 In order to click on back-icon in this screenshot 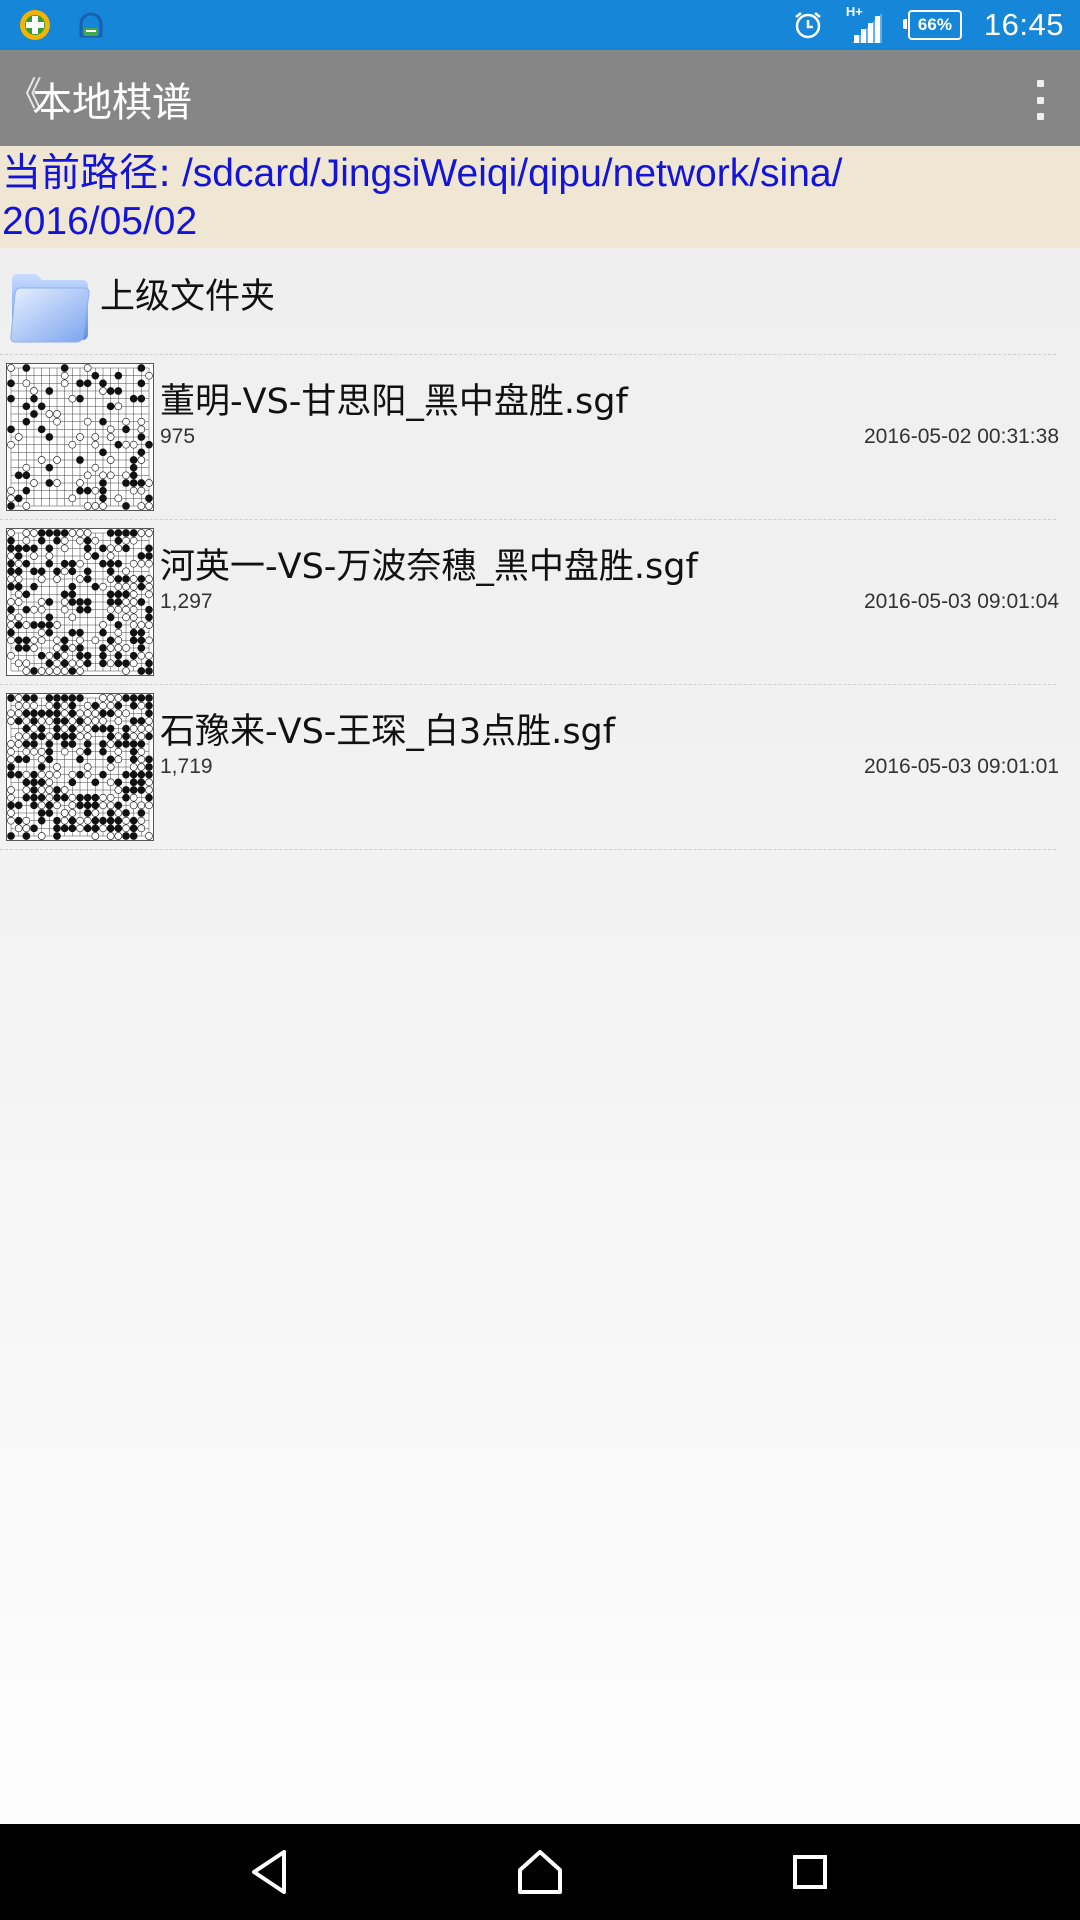, I will do `click(270, 1872)`.